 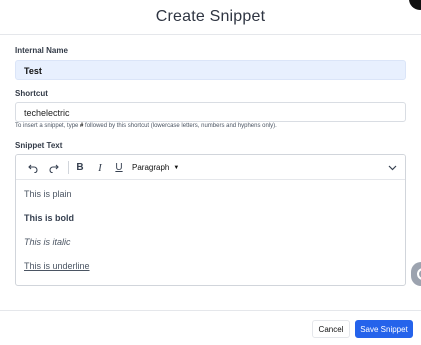 I want to click on editor-toolbar: B I U Paragraph ▼, so click(x=210, y=167).